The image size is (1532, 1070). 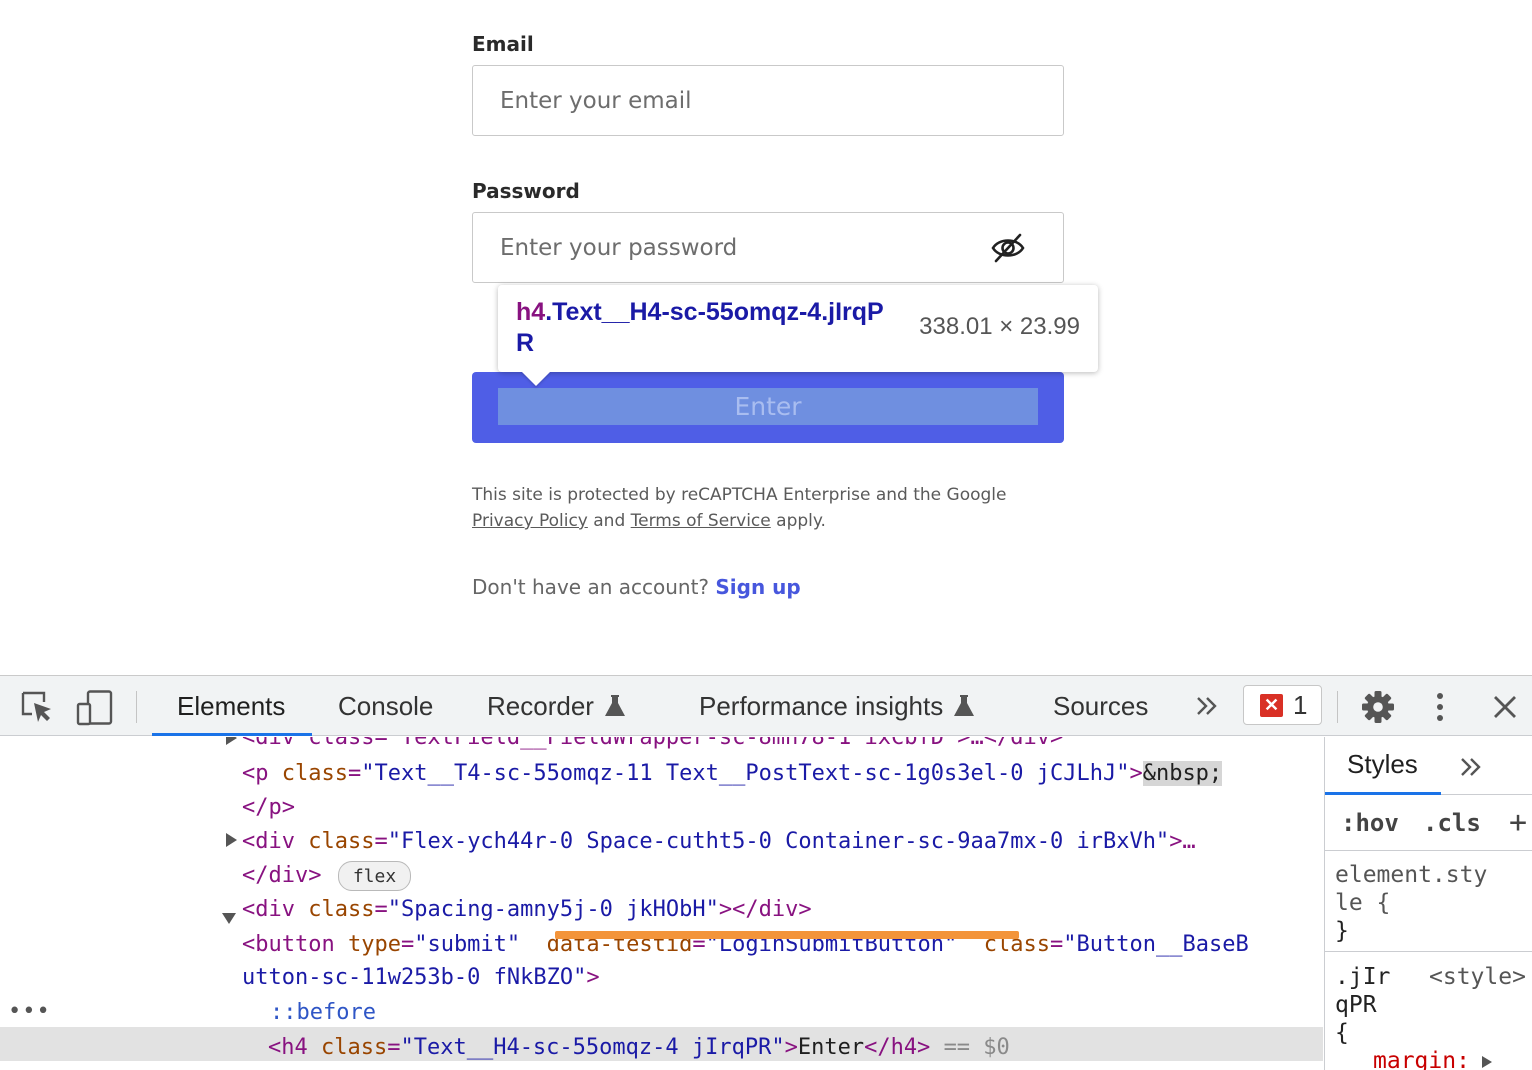 I want to click on styles-divider, so click(x=1428, y=951).